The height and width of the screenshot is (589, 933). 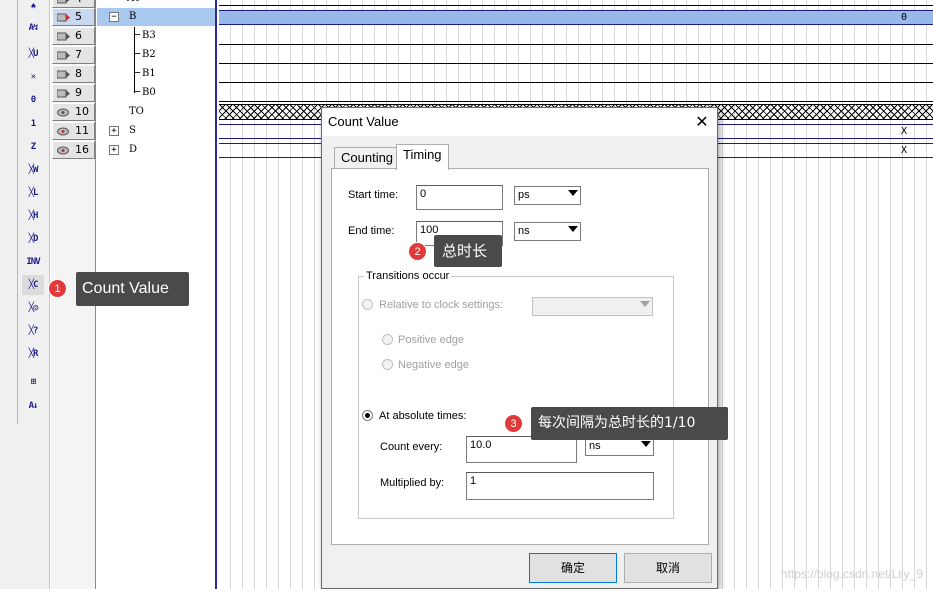 I want to click on signal-row-b2: ─ B2, so click(x=156, y=55).